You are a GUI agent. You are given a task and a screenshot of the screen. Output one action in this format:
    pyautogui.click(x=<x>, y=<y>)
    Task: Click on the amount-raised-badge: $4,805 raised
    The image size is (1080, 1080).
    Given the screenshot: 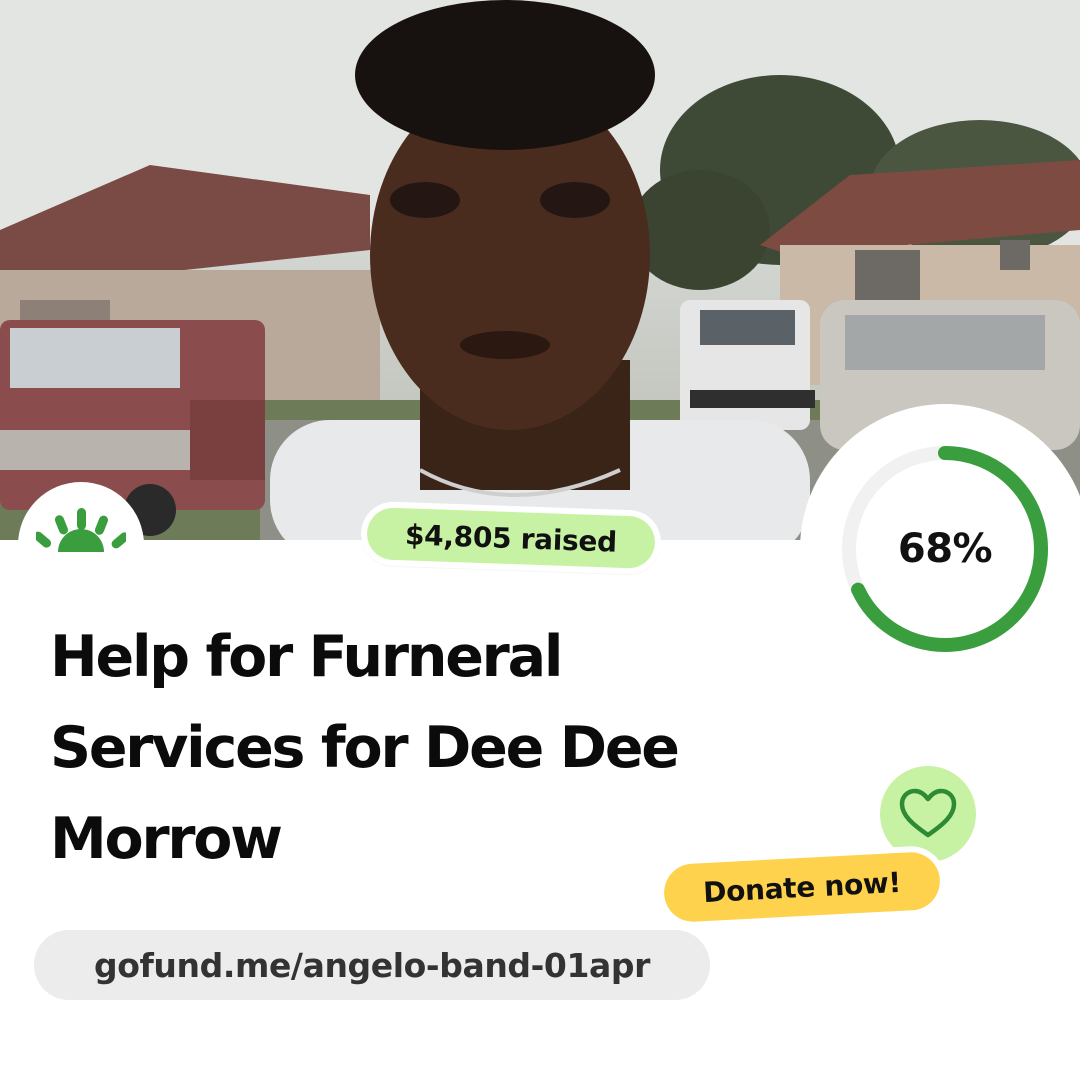 What is the action you would take?
    pyautogui.click(x=511, y=538)
    